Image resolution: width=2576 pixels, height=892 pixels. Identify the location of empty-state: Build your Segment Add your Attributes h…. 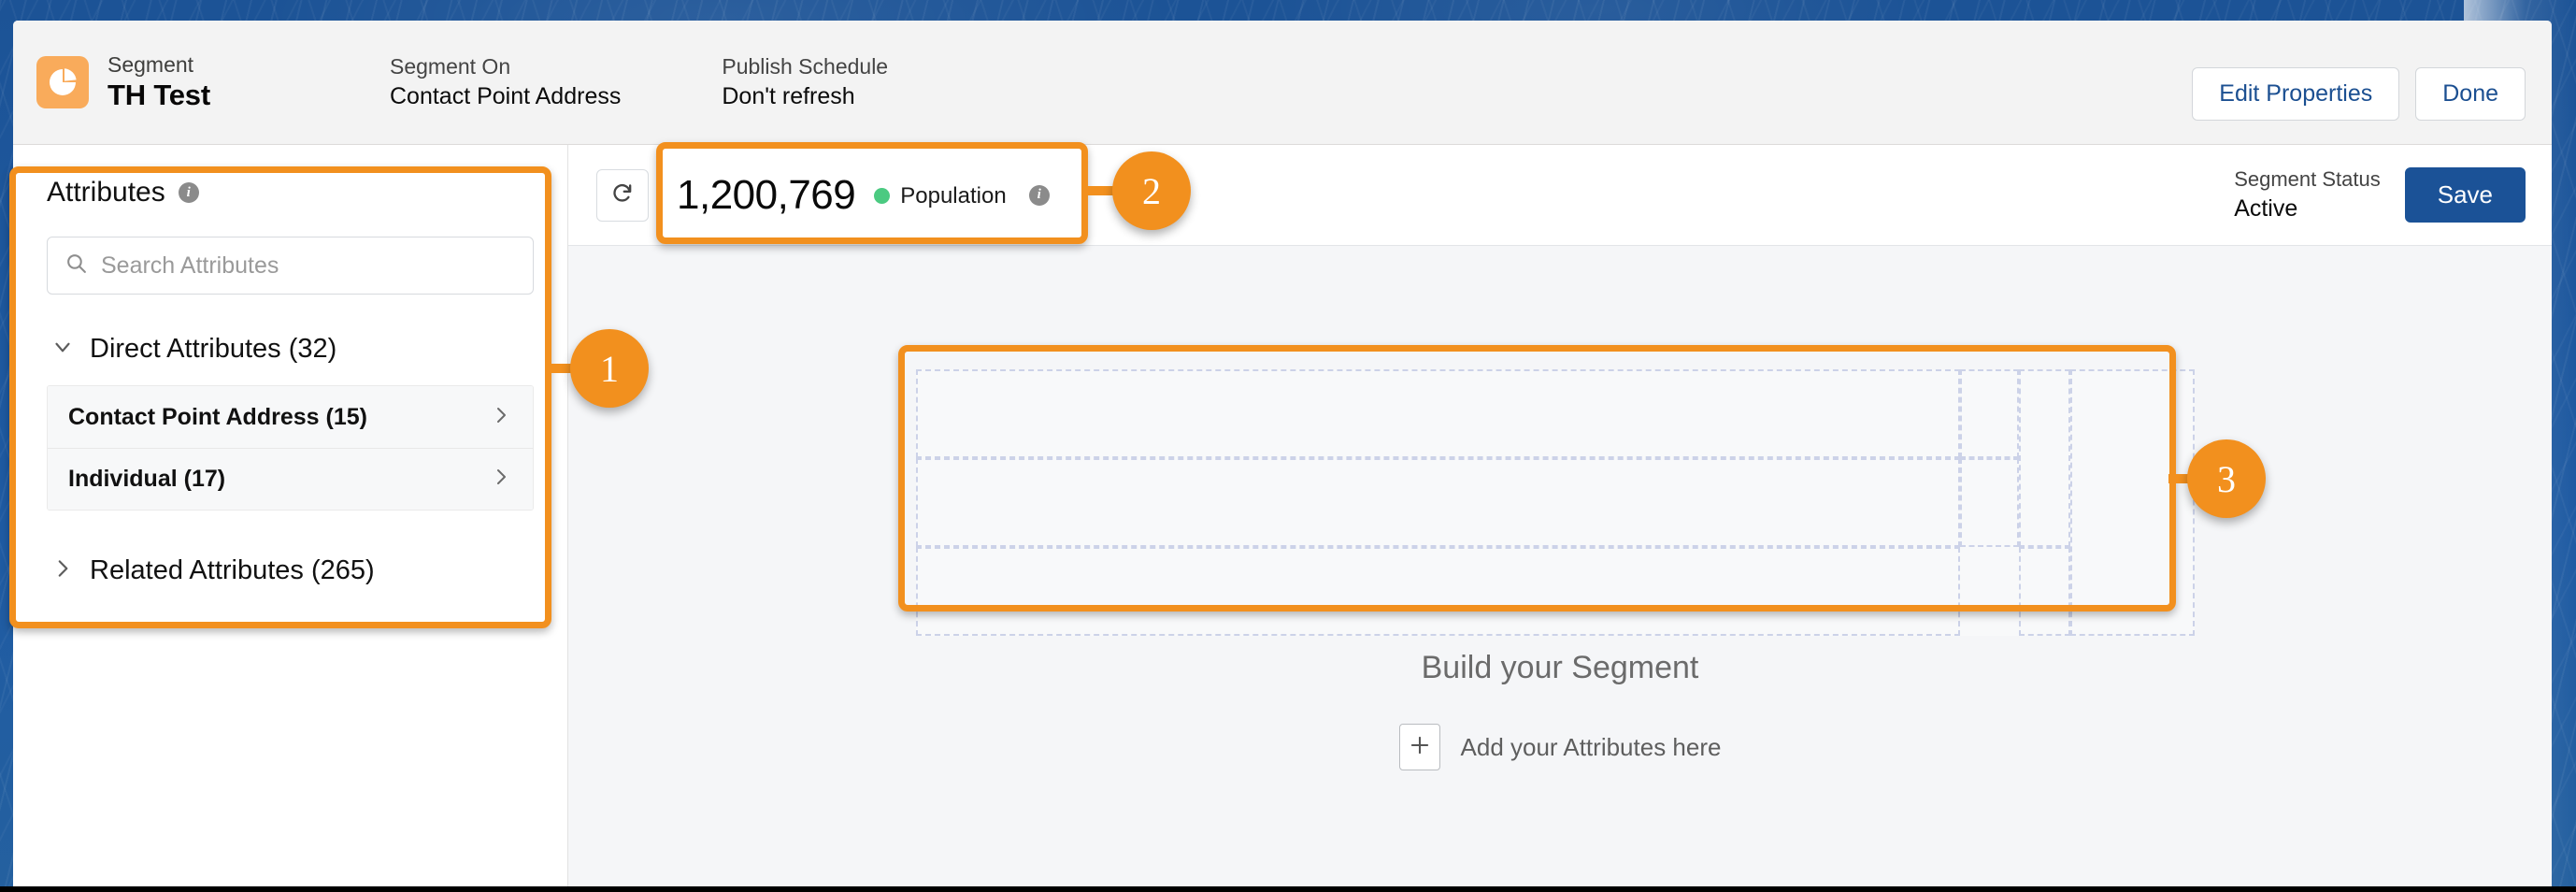
(1560, 710).